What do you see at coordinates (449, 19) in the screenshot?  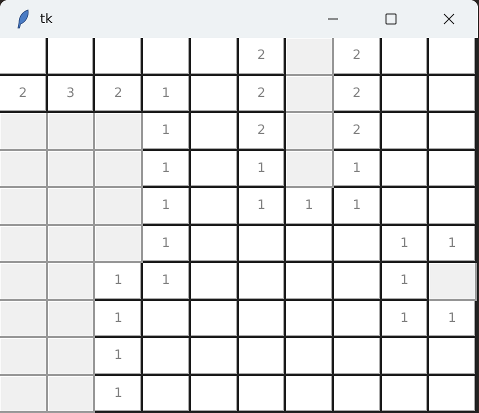 I see `close-icon` at bounding box center [449, 19].